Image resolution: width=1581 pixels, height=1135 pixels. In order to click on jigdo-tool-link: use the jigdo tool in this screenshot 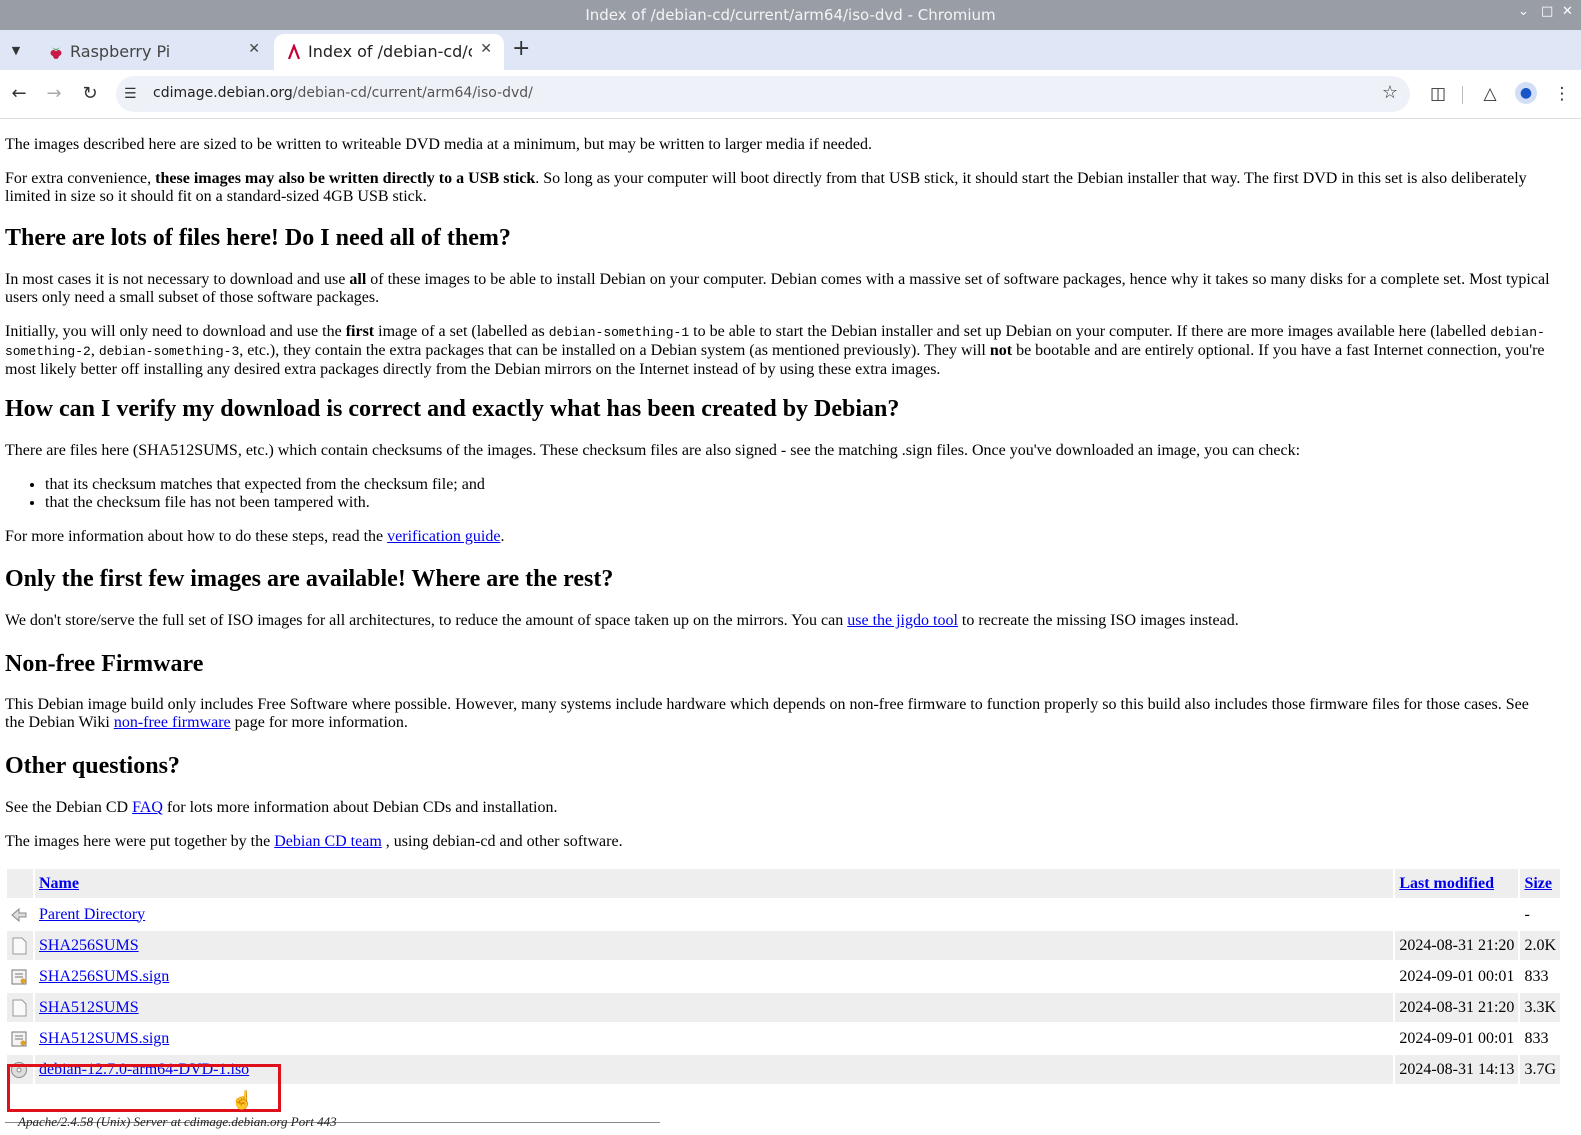, I will do `click(902, 620)`.